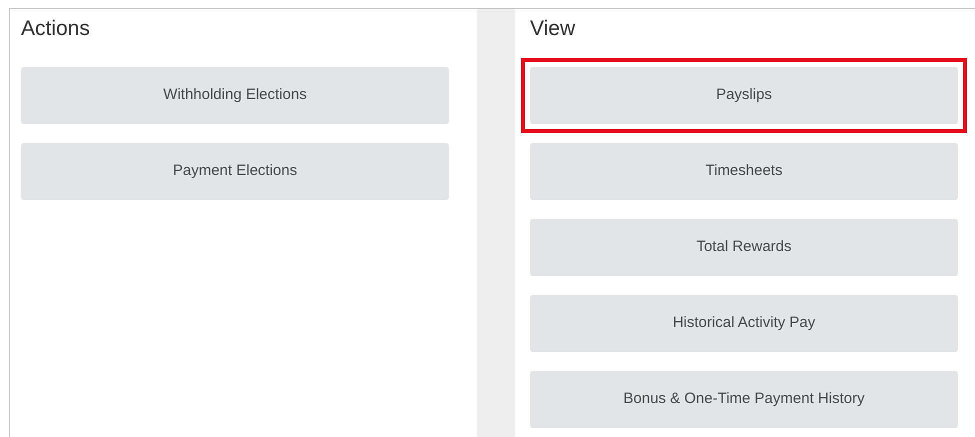  What do you see at coordinates (235, 171) in the screenshot?
I see `menu-button: Payment Elections` at bounding box center [235, 171].